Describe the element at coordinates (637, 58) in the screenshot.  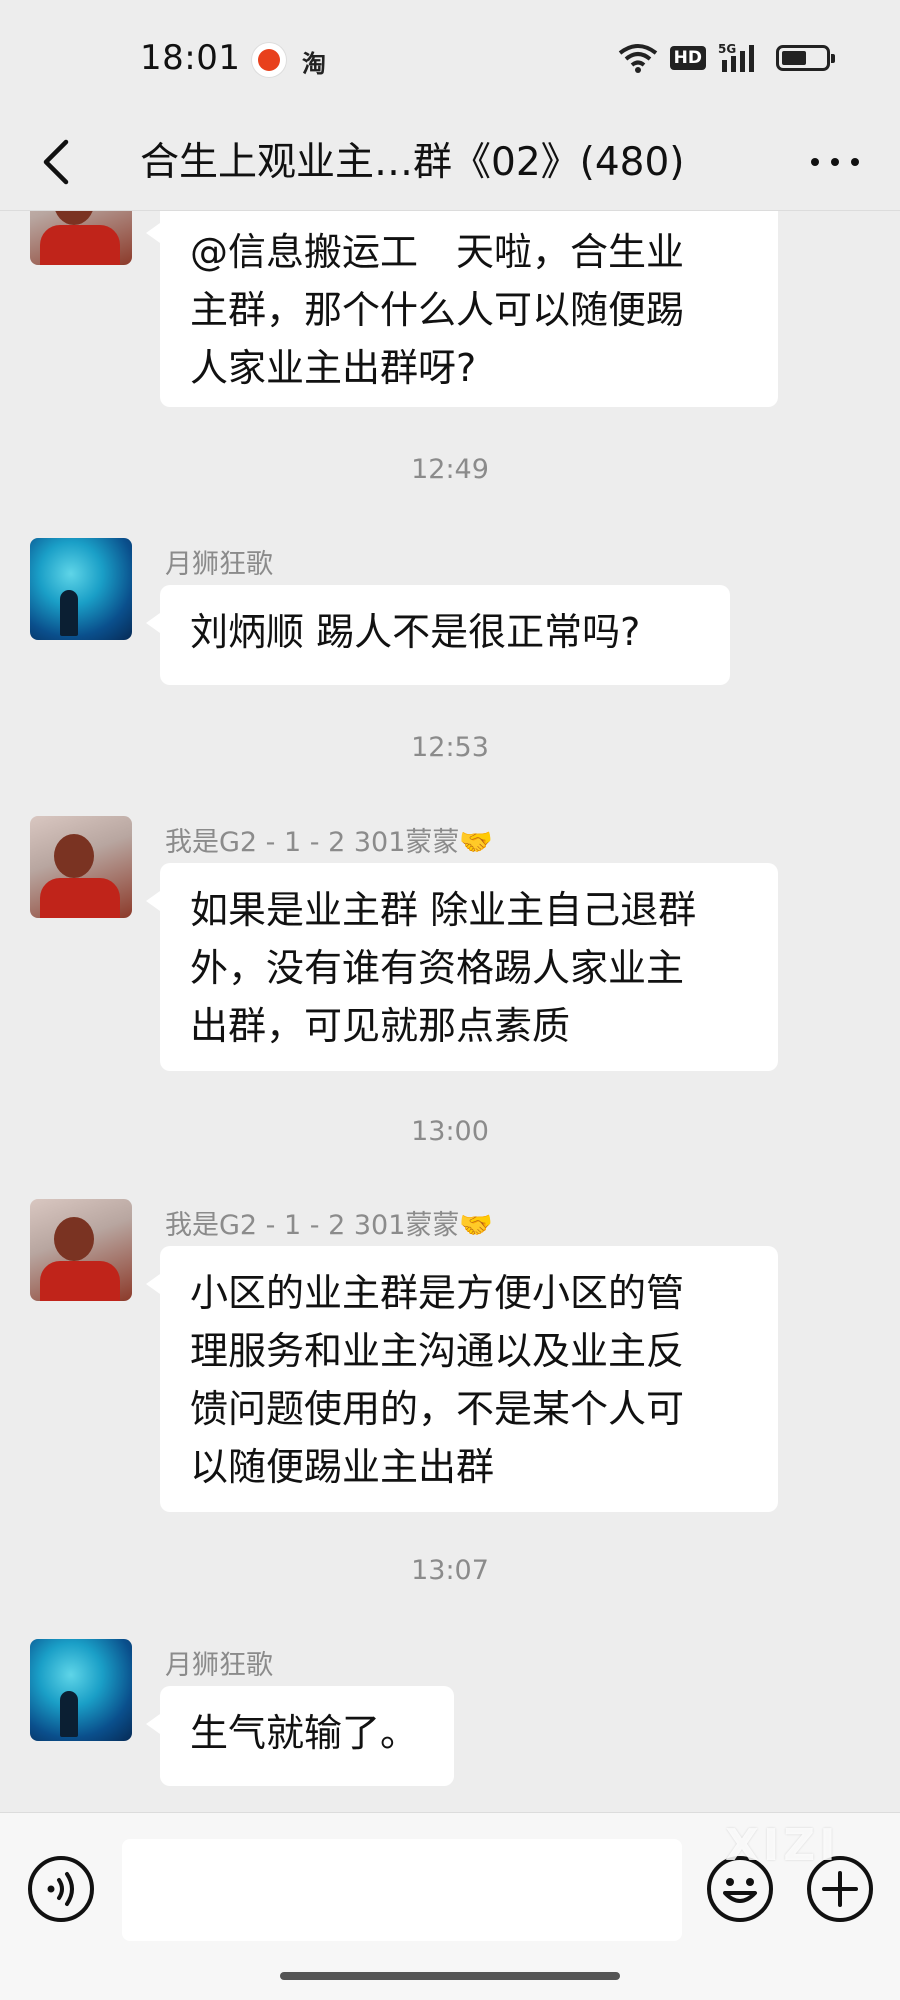
I see `wifi-icon` at that location.